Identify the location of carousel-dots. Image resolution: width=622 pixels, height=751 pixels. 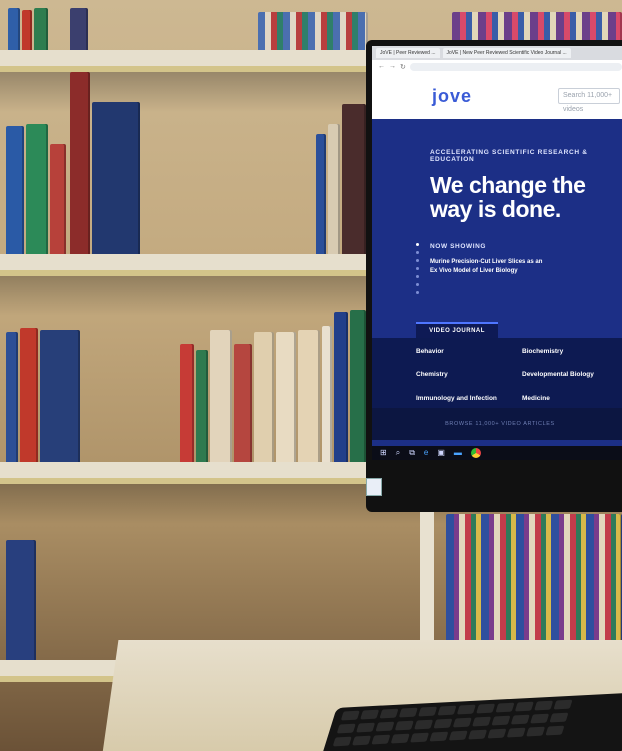
(417, 268).